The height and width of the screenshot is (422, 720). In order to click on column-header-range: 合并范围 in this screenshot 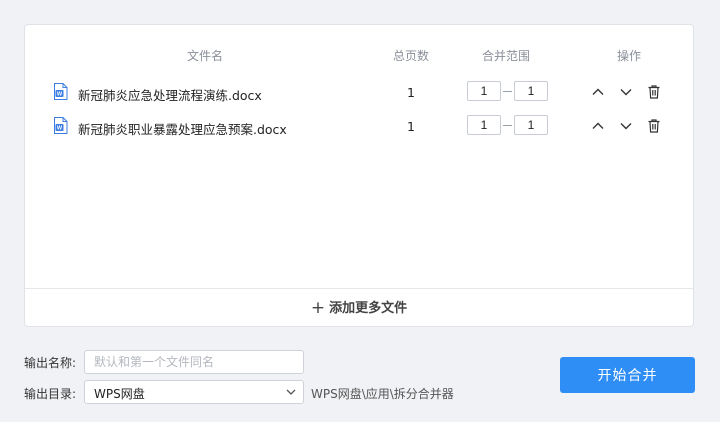, I will do `click(506, 56)`.